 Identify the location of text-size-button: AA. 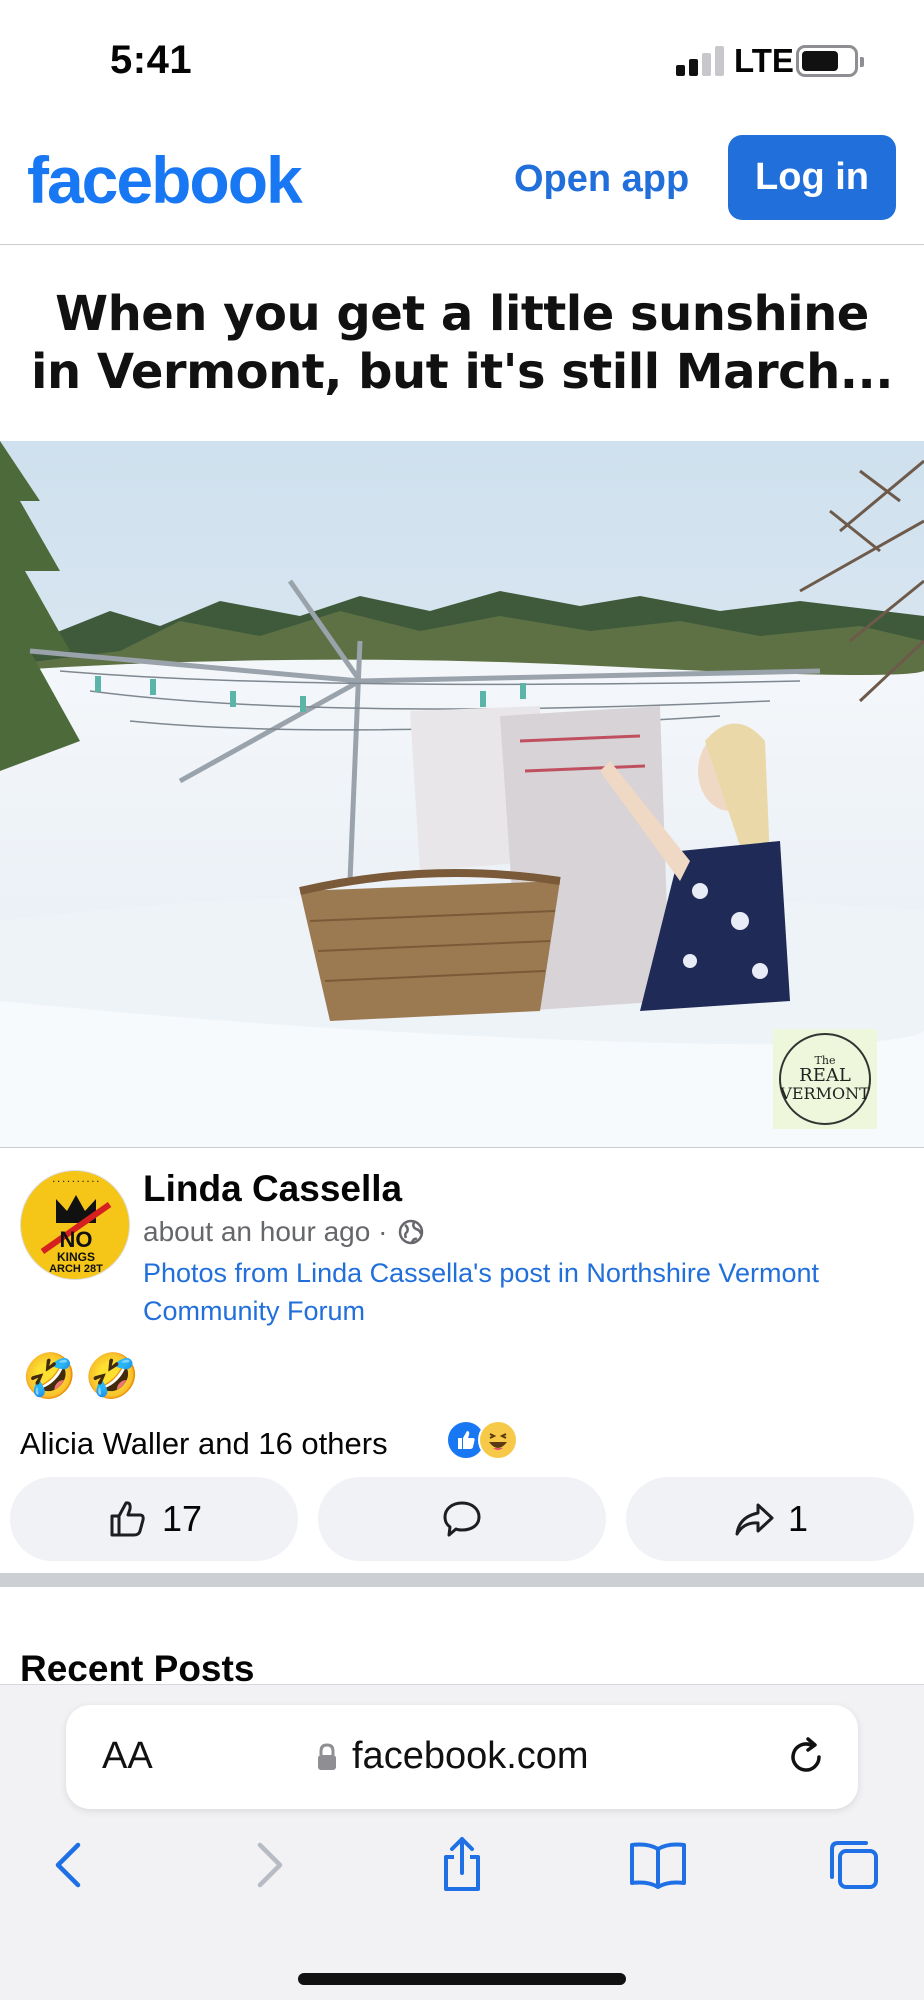
(127, 1756).